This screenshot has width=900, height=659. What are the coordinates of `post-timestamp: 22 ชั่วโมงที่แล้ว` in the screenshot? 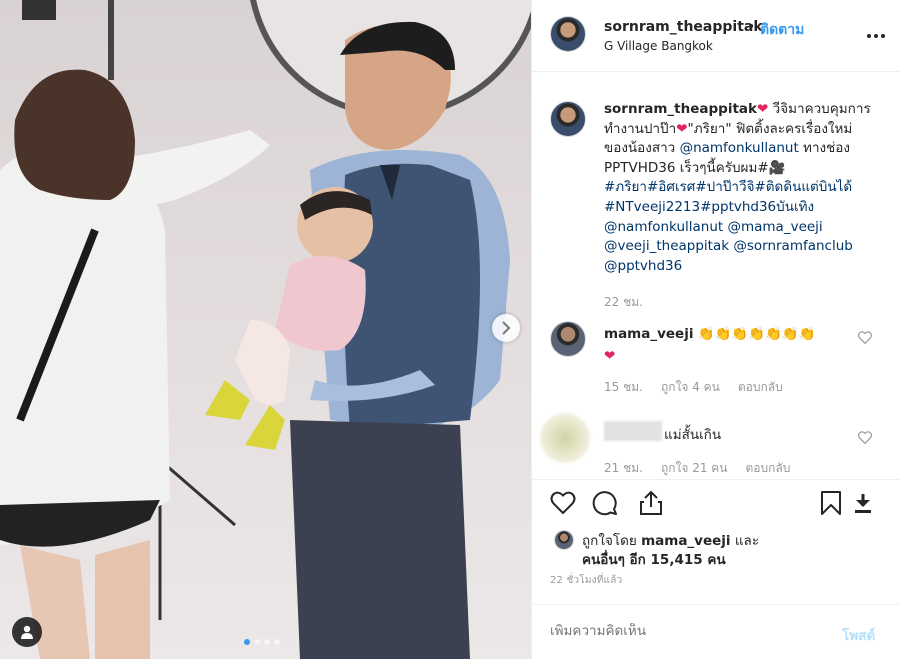 It's located at (586, 580).